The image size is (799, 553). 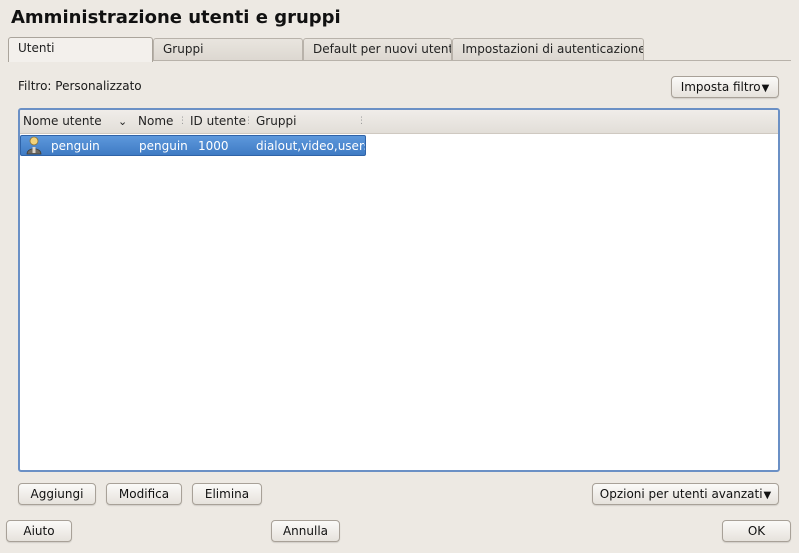 I want to click on expert-options-button: Opzioni per utenti avanzati▼, so click(x=685, y=494).